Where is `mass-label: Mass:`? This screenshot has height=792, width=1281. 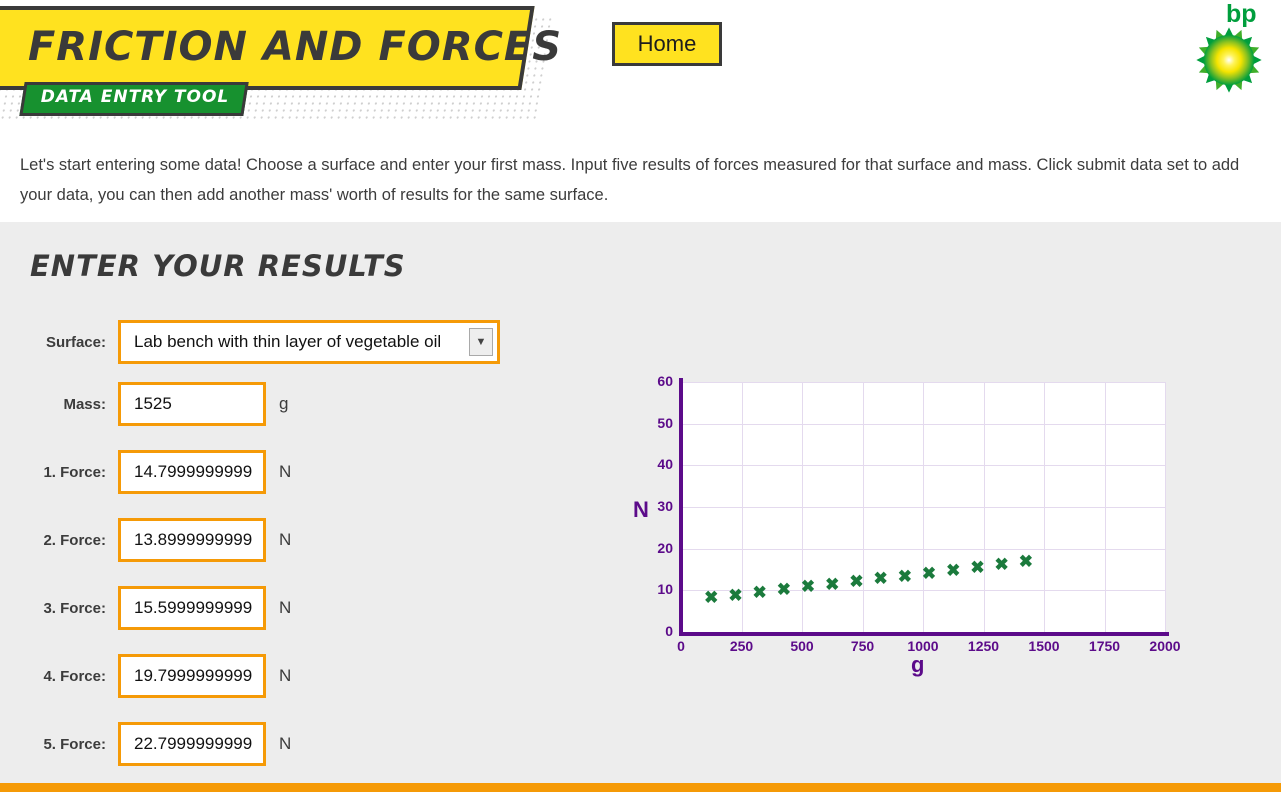
mass-label: Mass: is located at coordinates (84, 404).